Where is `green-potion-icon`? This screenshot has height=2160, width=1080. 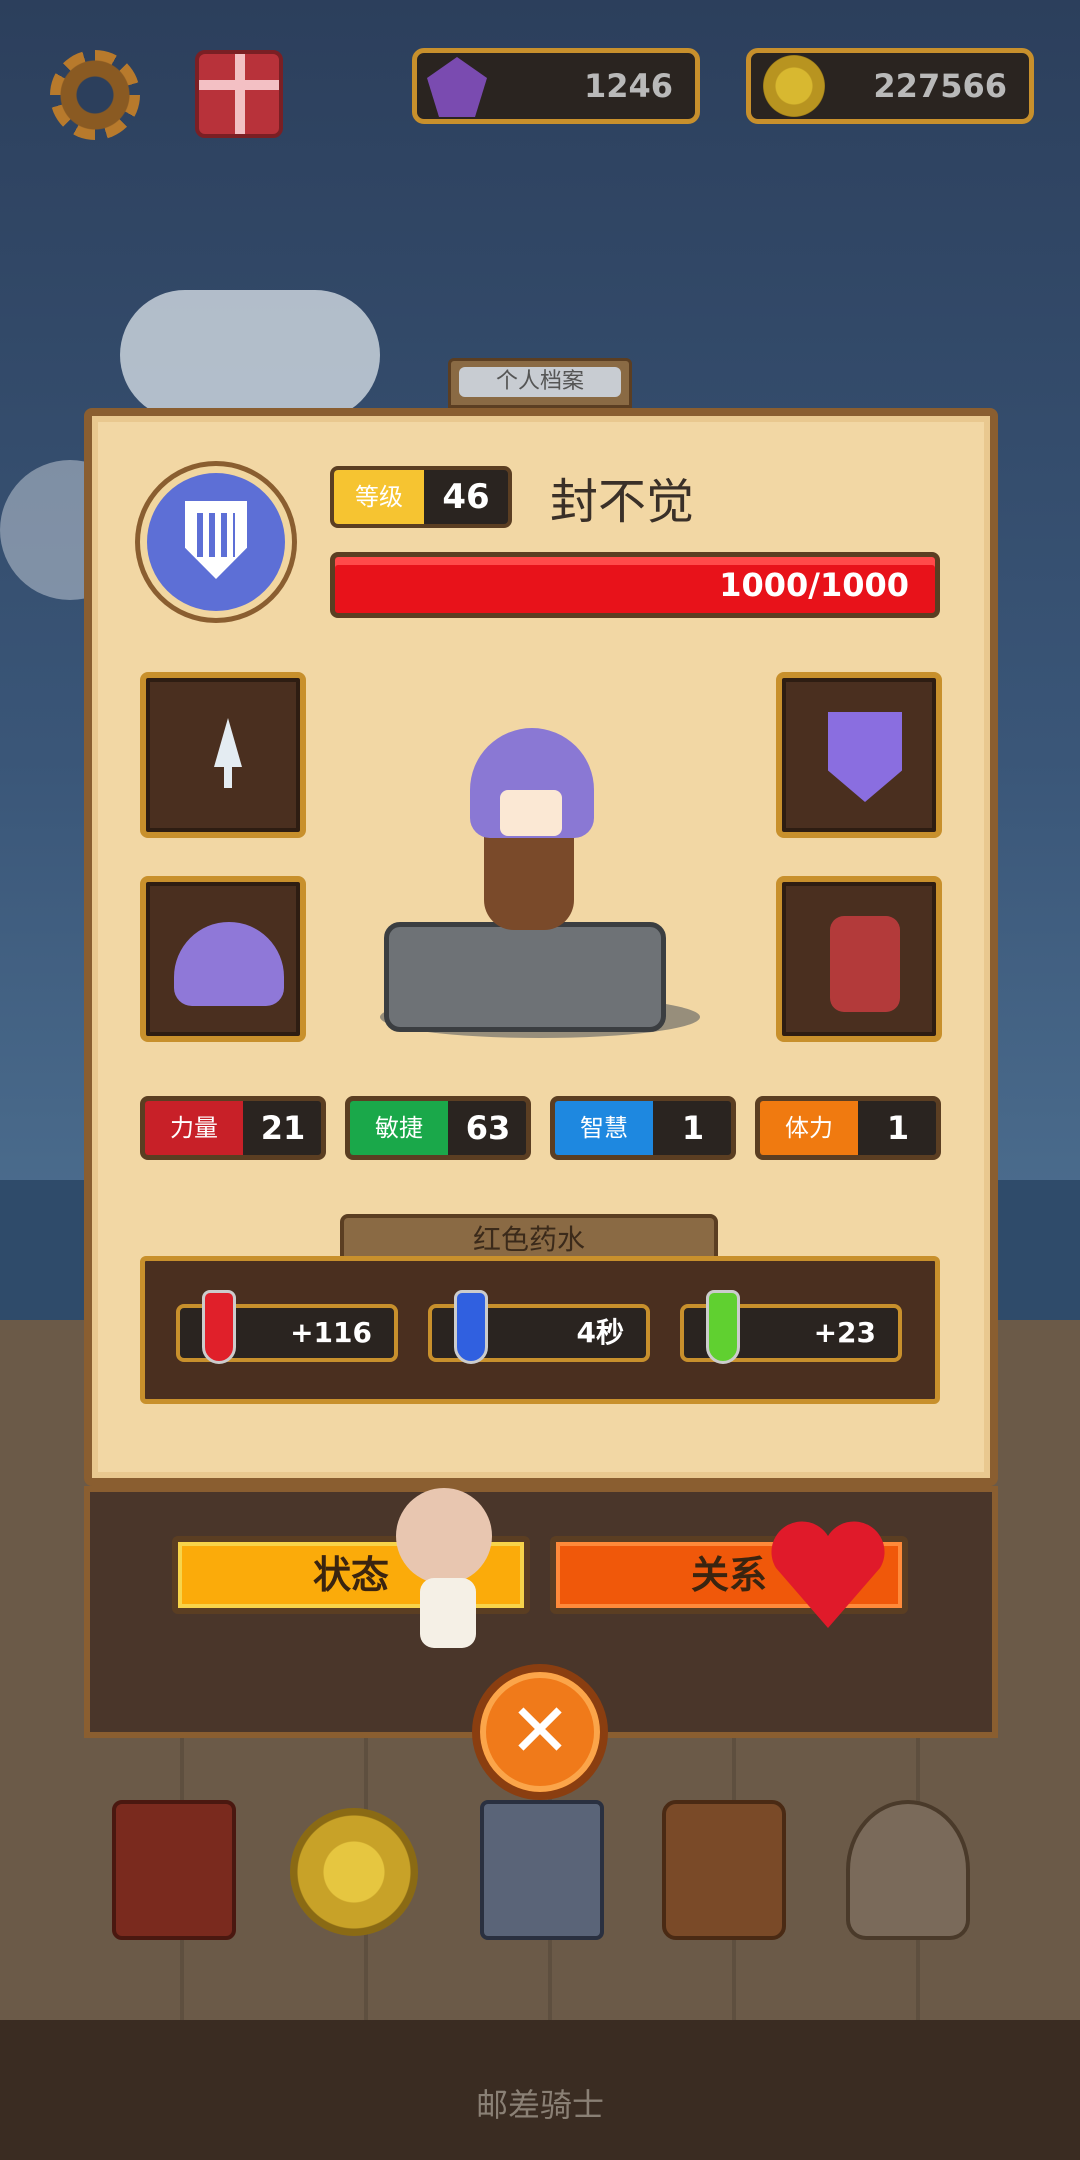 green-potion-icon is located at coordinates (723, 1327).